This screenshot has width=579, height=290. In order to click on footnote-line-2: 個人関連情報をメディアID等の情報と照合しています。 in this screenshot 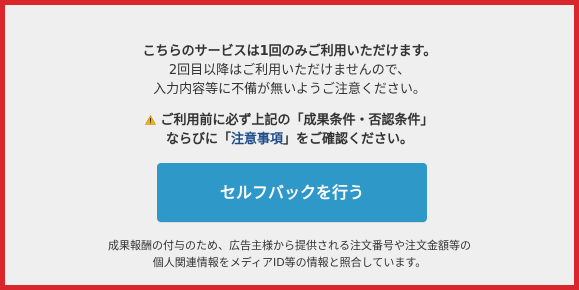, I will do `click(289, 262)`.